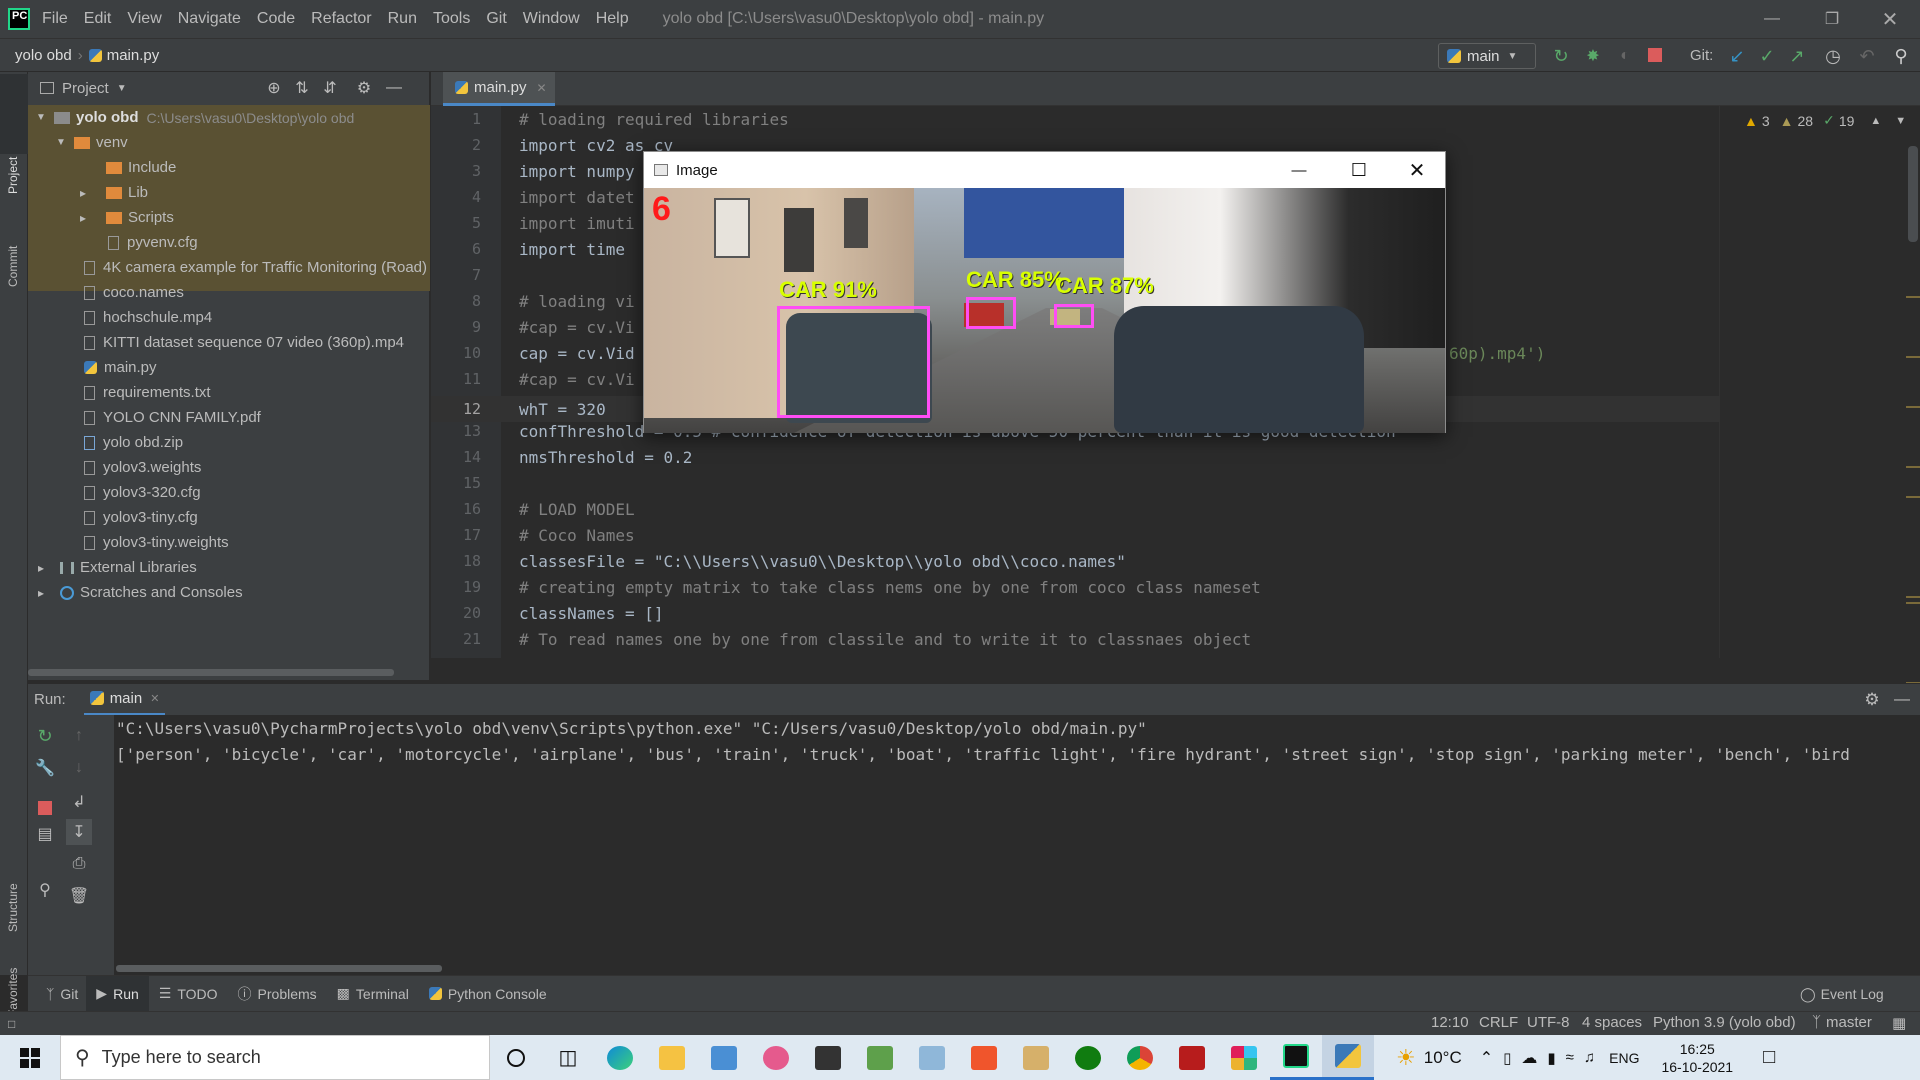 This screenshot has height=1080, width=1920. What do you see at coordinates (496, 19) in the screenshot?
I see `menu-git: Git` at bounding box center [496, 19].